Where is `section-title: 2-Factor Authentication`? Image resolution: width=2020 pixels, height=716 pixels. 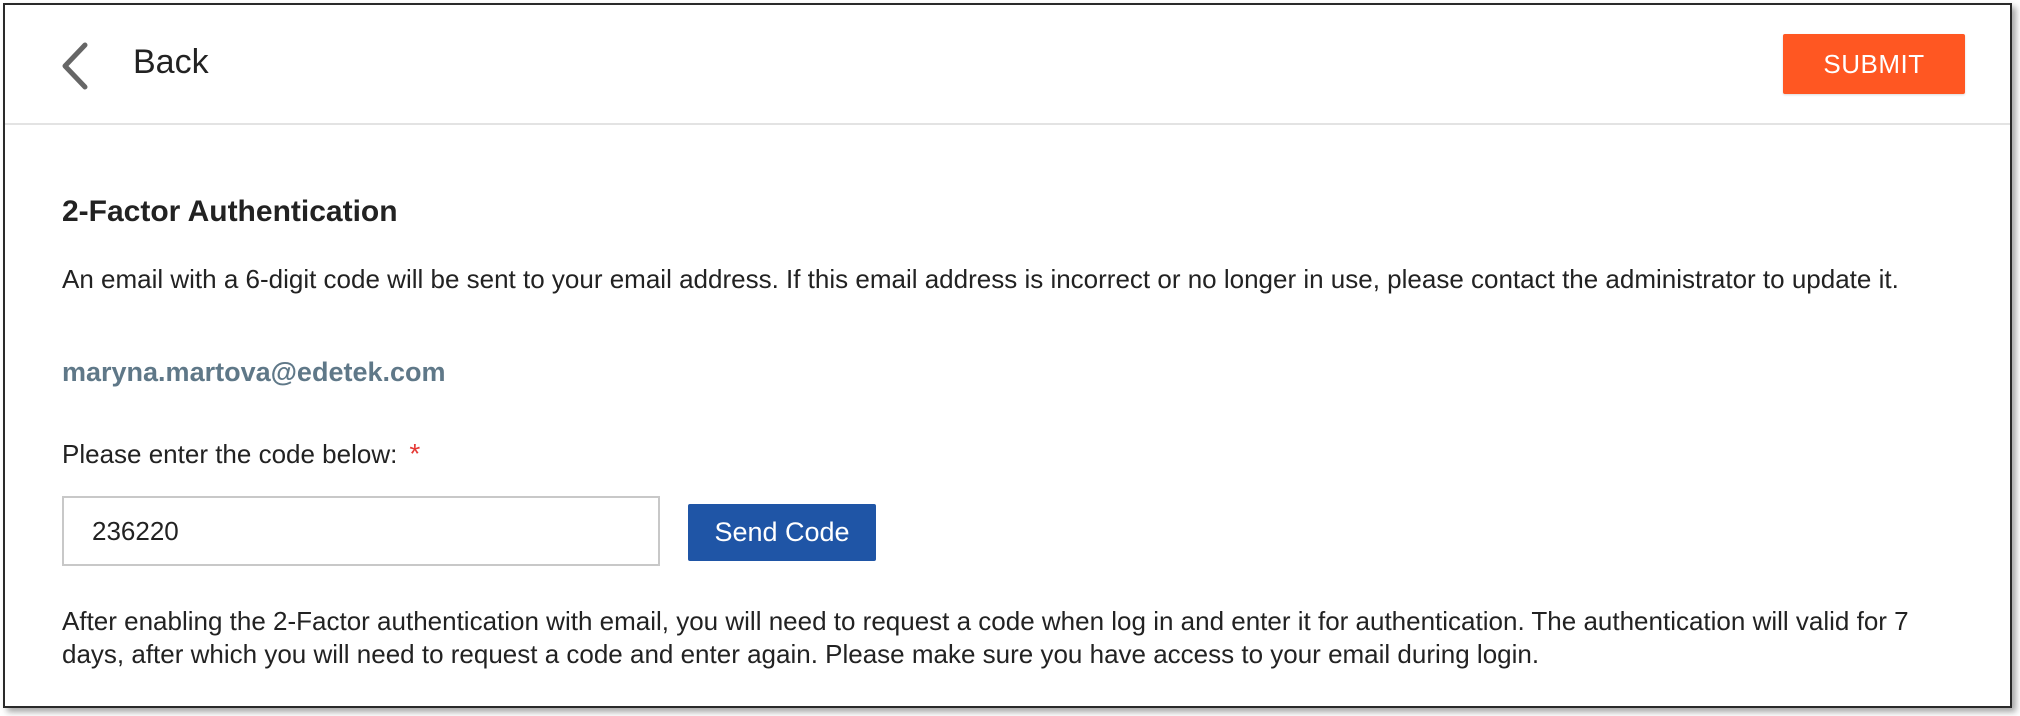
section-title: 2-Factor Authentication is located at coordinates (230, 211).